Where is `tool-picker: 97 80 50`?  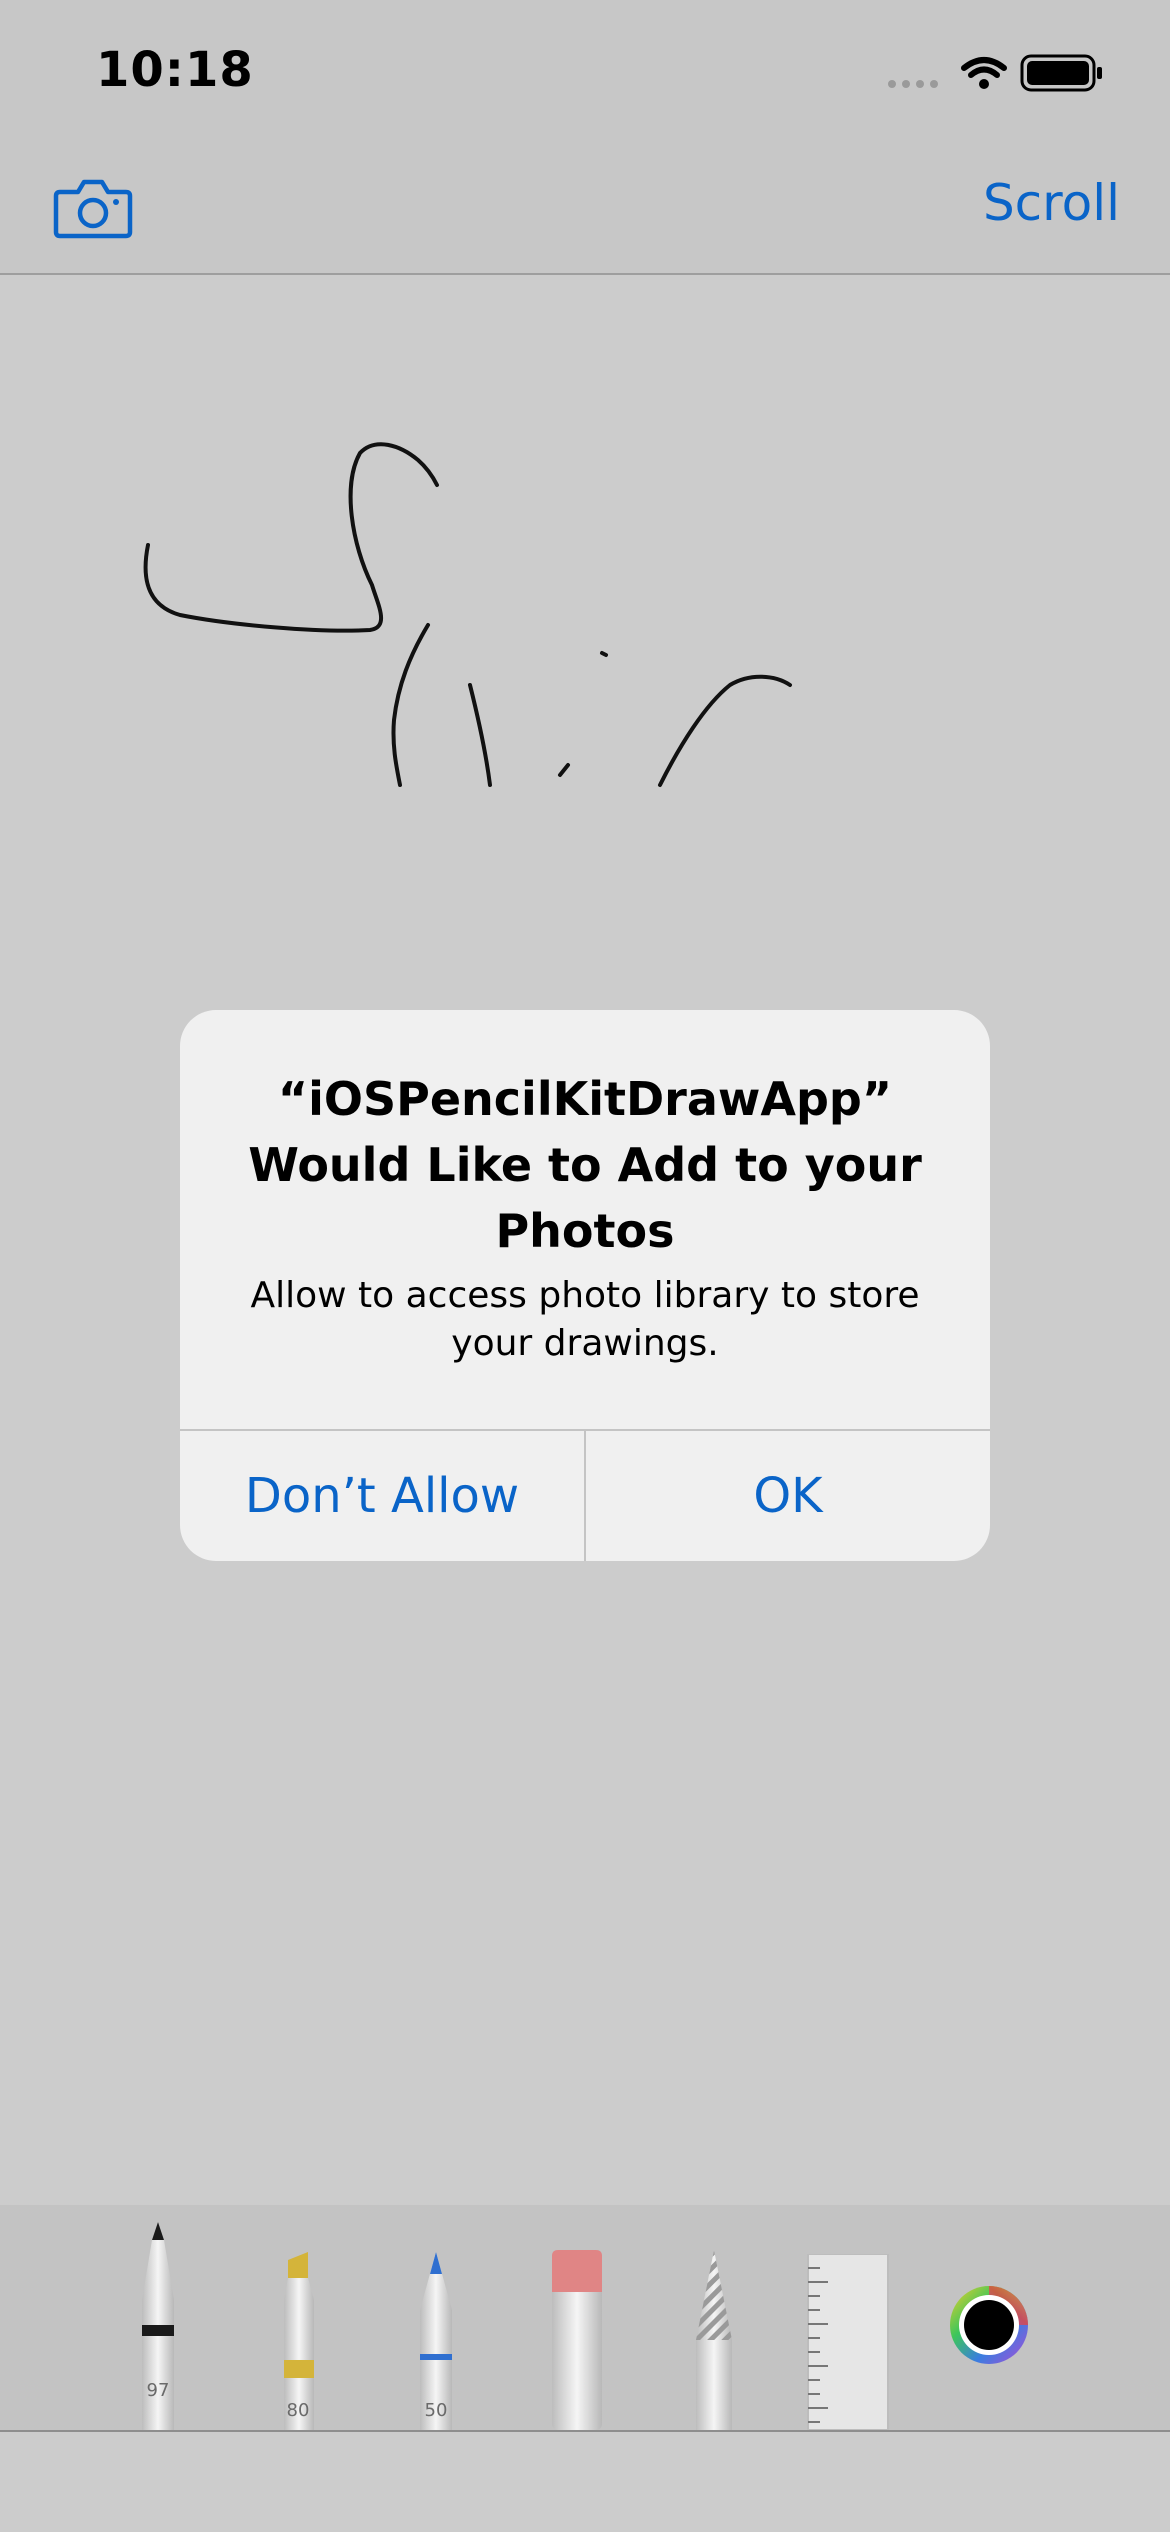
tool-picker: 97 80 50 is located at coordinates (585, 2319).